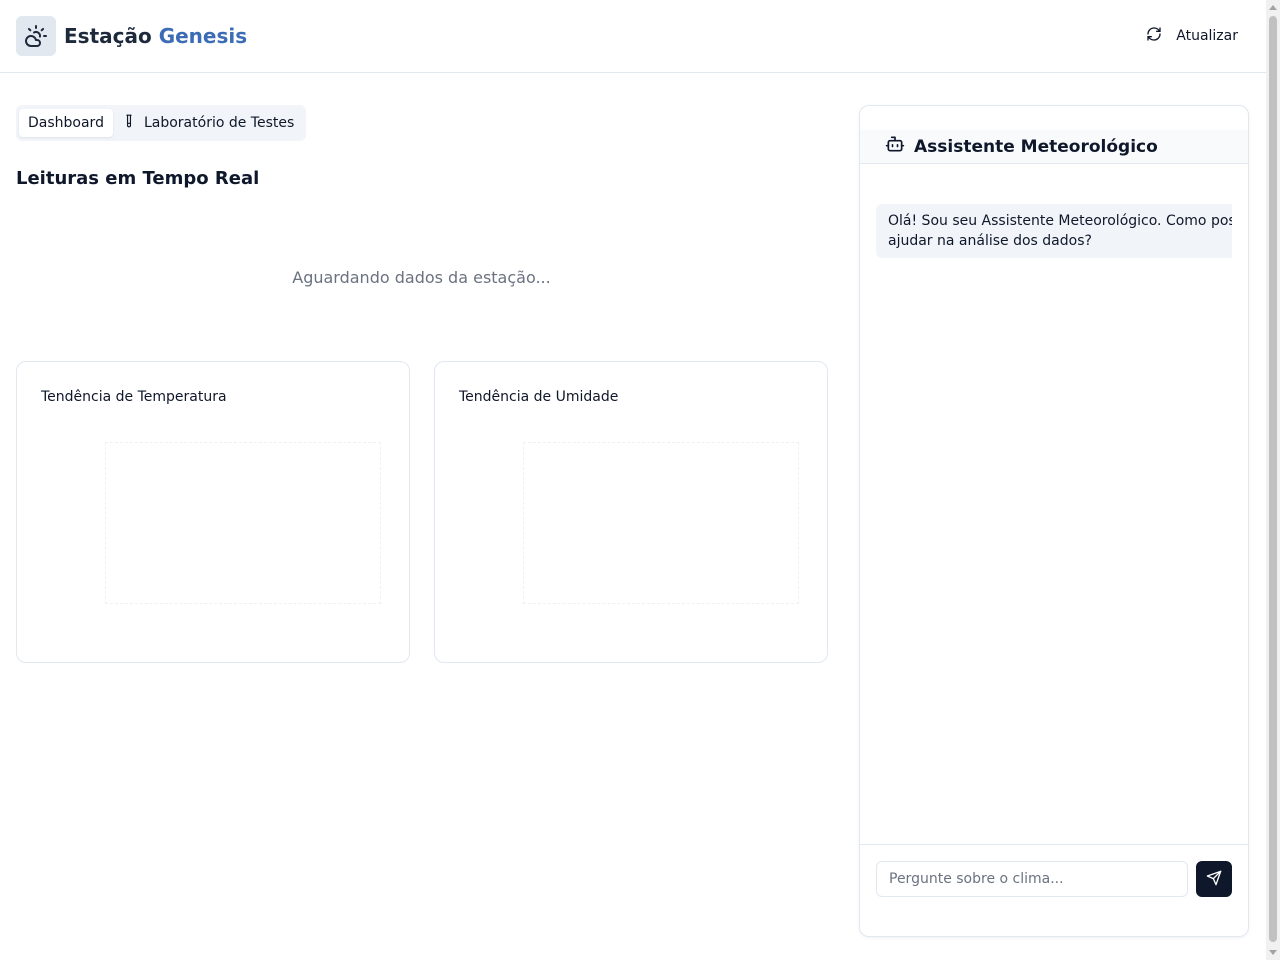 Image resolution: width=1280 pixels, height=960 pixels. I want to click on flask-icon, so click(129, 123).